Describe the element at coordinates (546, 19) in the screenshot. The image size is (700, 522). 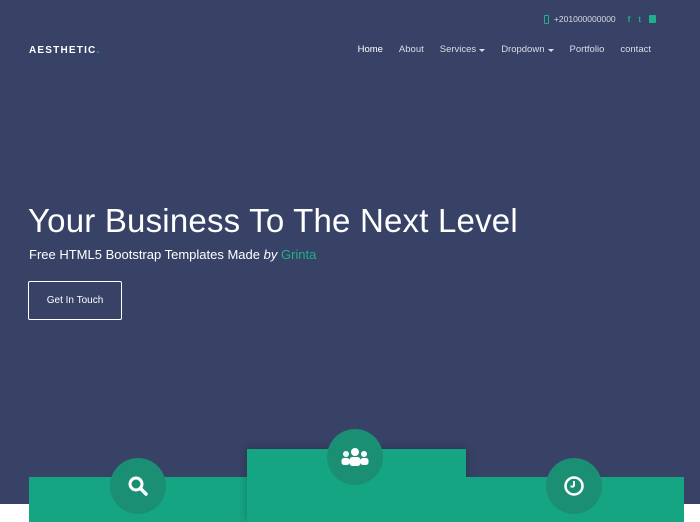
I see `phone-icon` at that location.